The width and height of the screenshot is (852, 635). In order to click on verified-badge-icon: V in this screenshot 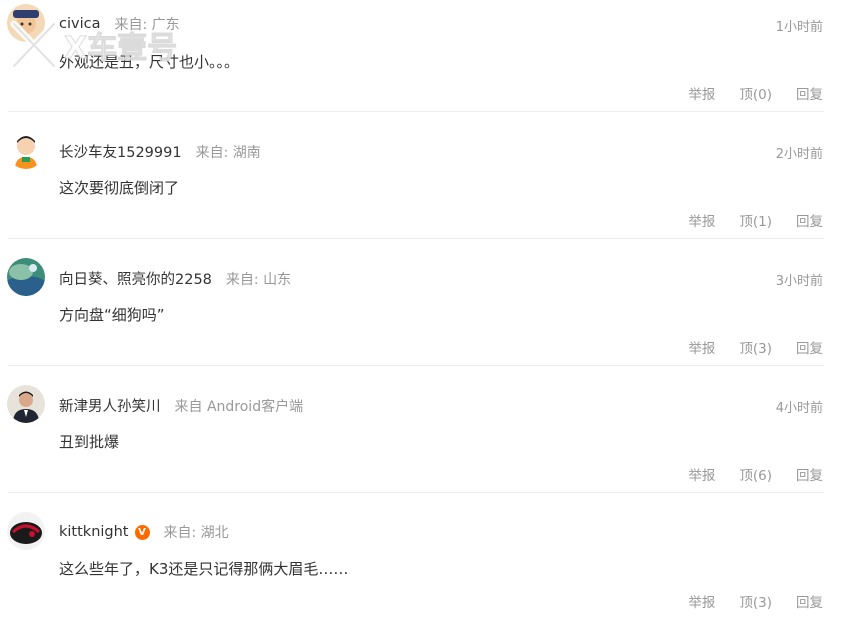, I will do `click(142, 532)`.